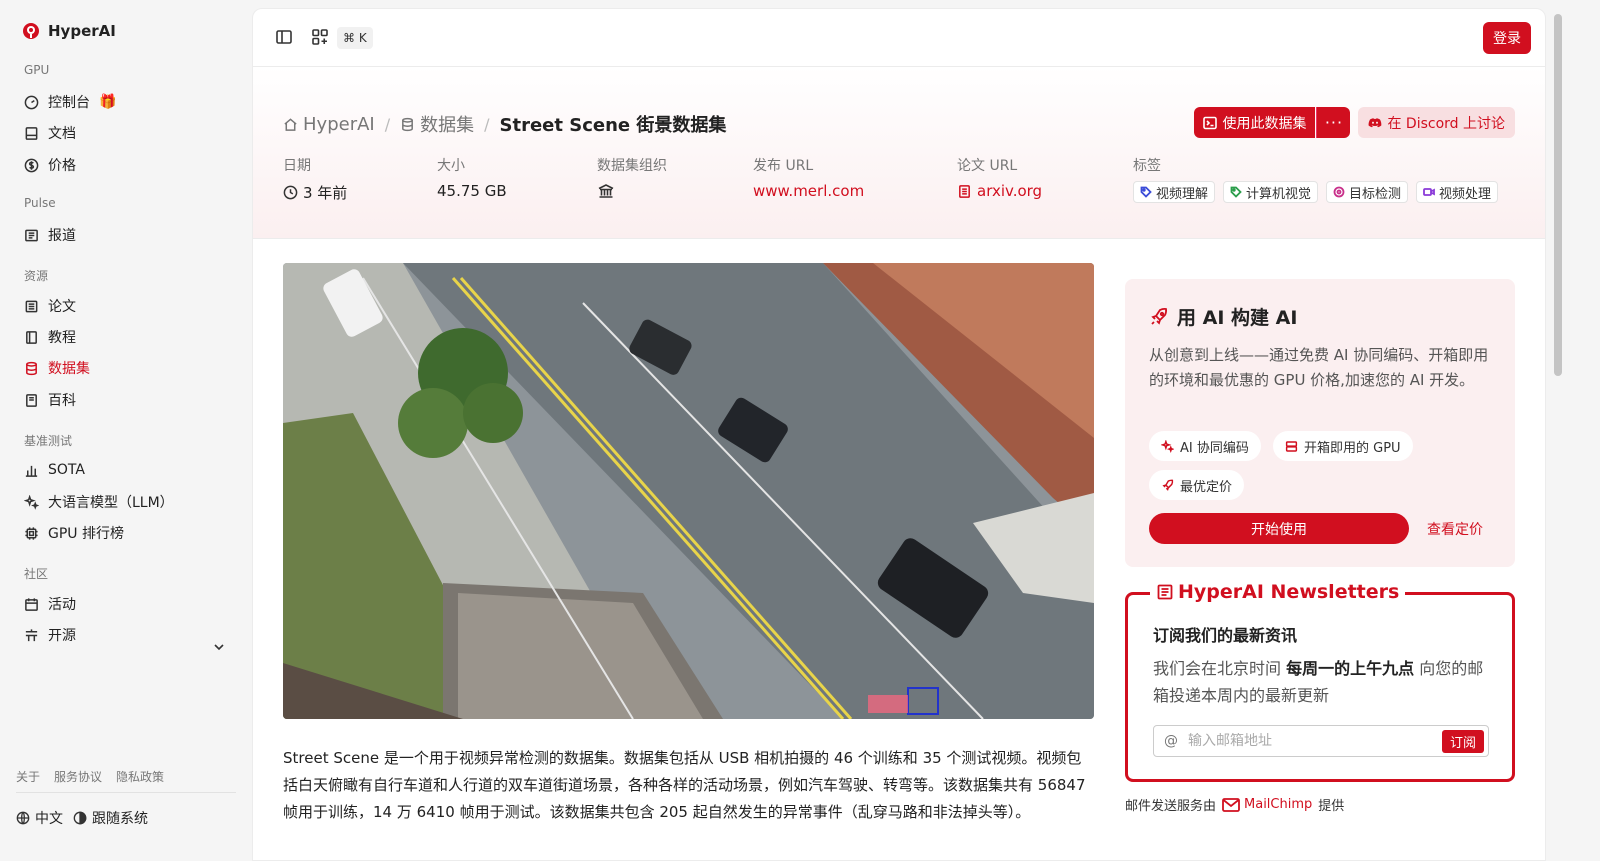  Describe the element at coordinates (66, 470) in the screenshot. I see `sidebar-item-label: SOTA` at that location.